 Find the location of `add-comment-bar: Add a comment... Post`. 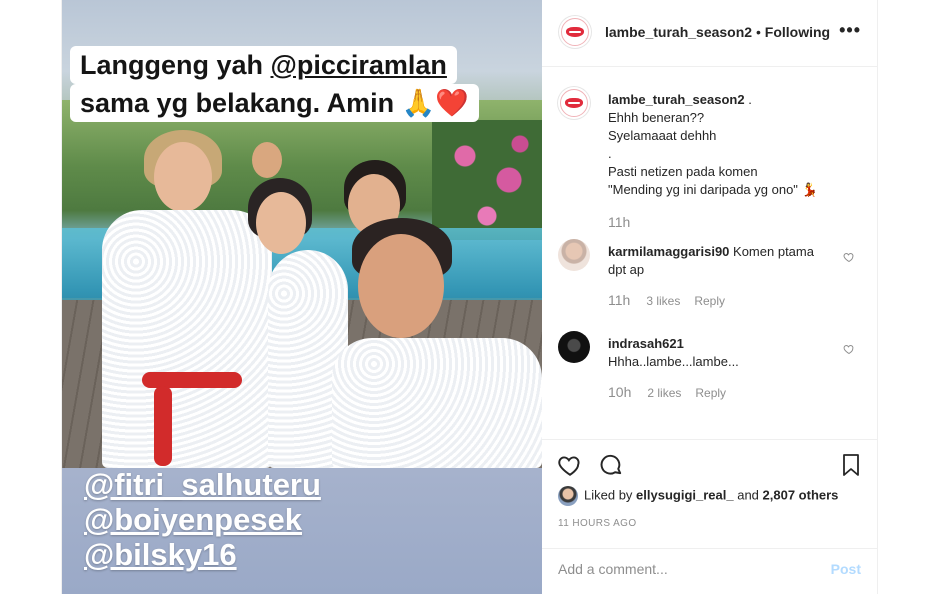

add-comment-bar: Add a comment... Post is located at coordinates (709, 568).